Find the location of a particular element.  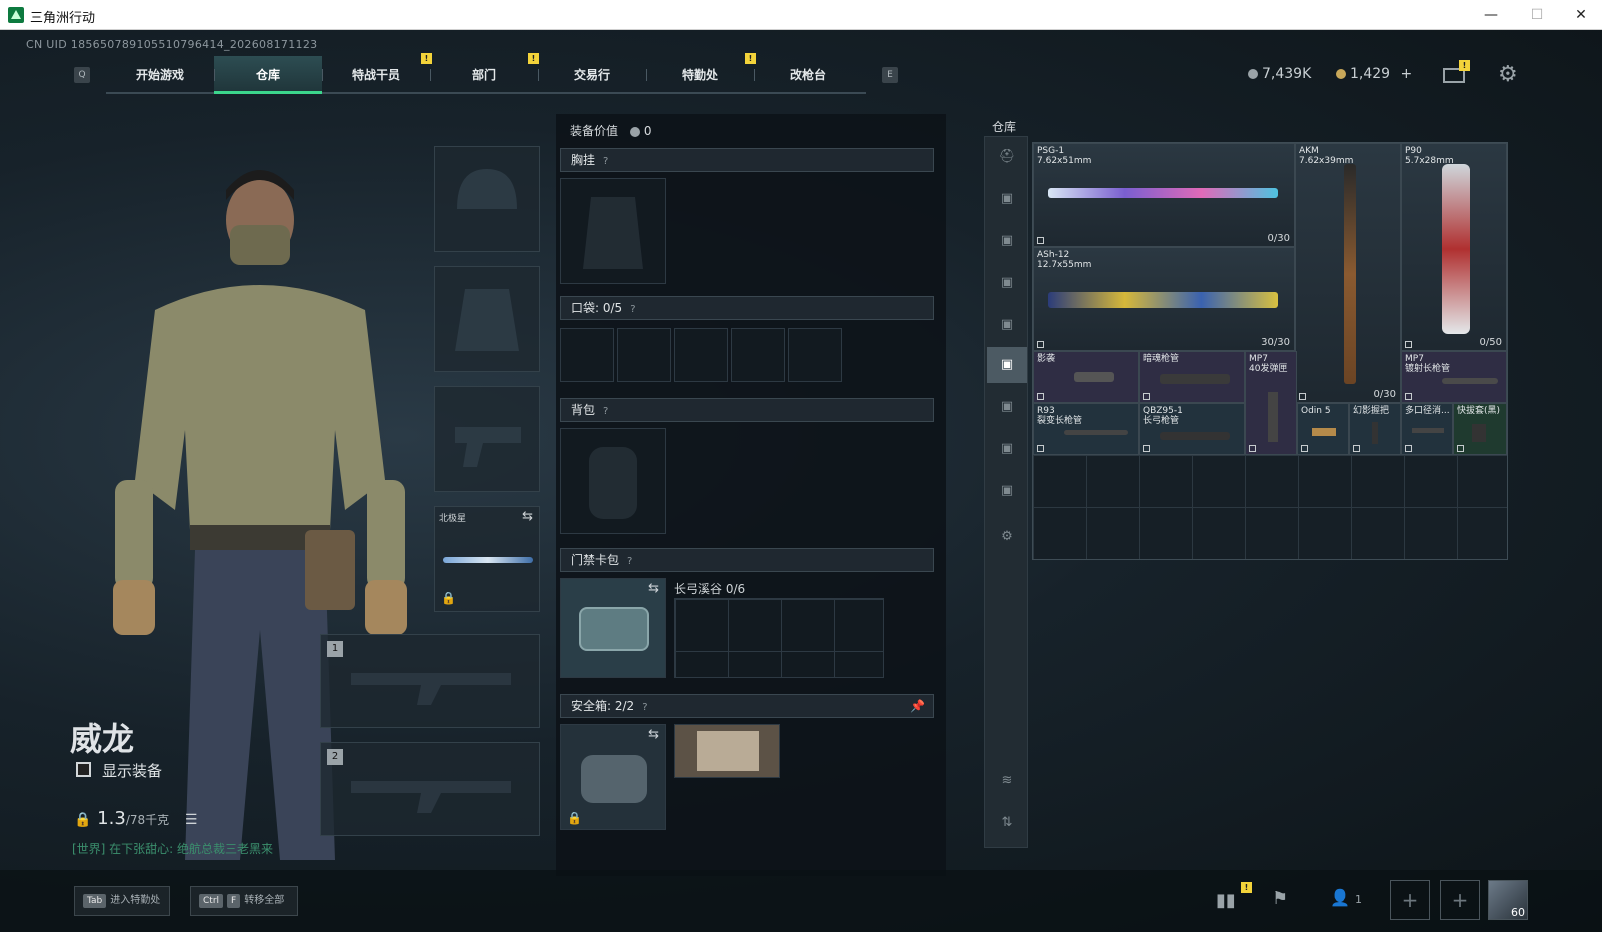

ash12-image is located at coordinates (1163, 300).